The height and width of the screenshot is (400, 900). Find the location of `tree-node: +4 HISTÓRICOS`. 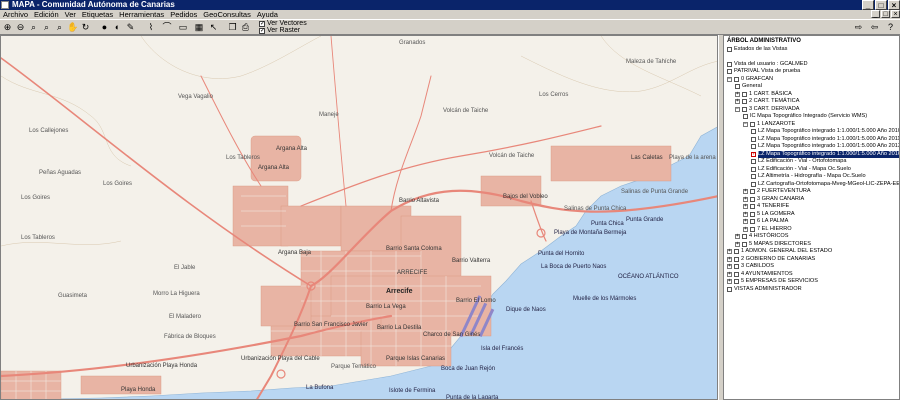

tree-node: +4 HISTÓRICOS is located at coordinates (761, 237).